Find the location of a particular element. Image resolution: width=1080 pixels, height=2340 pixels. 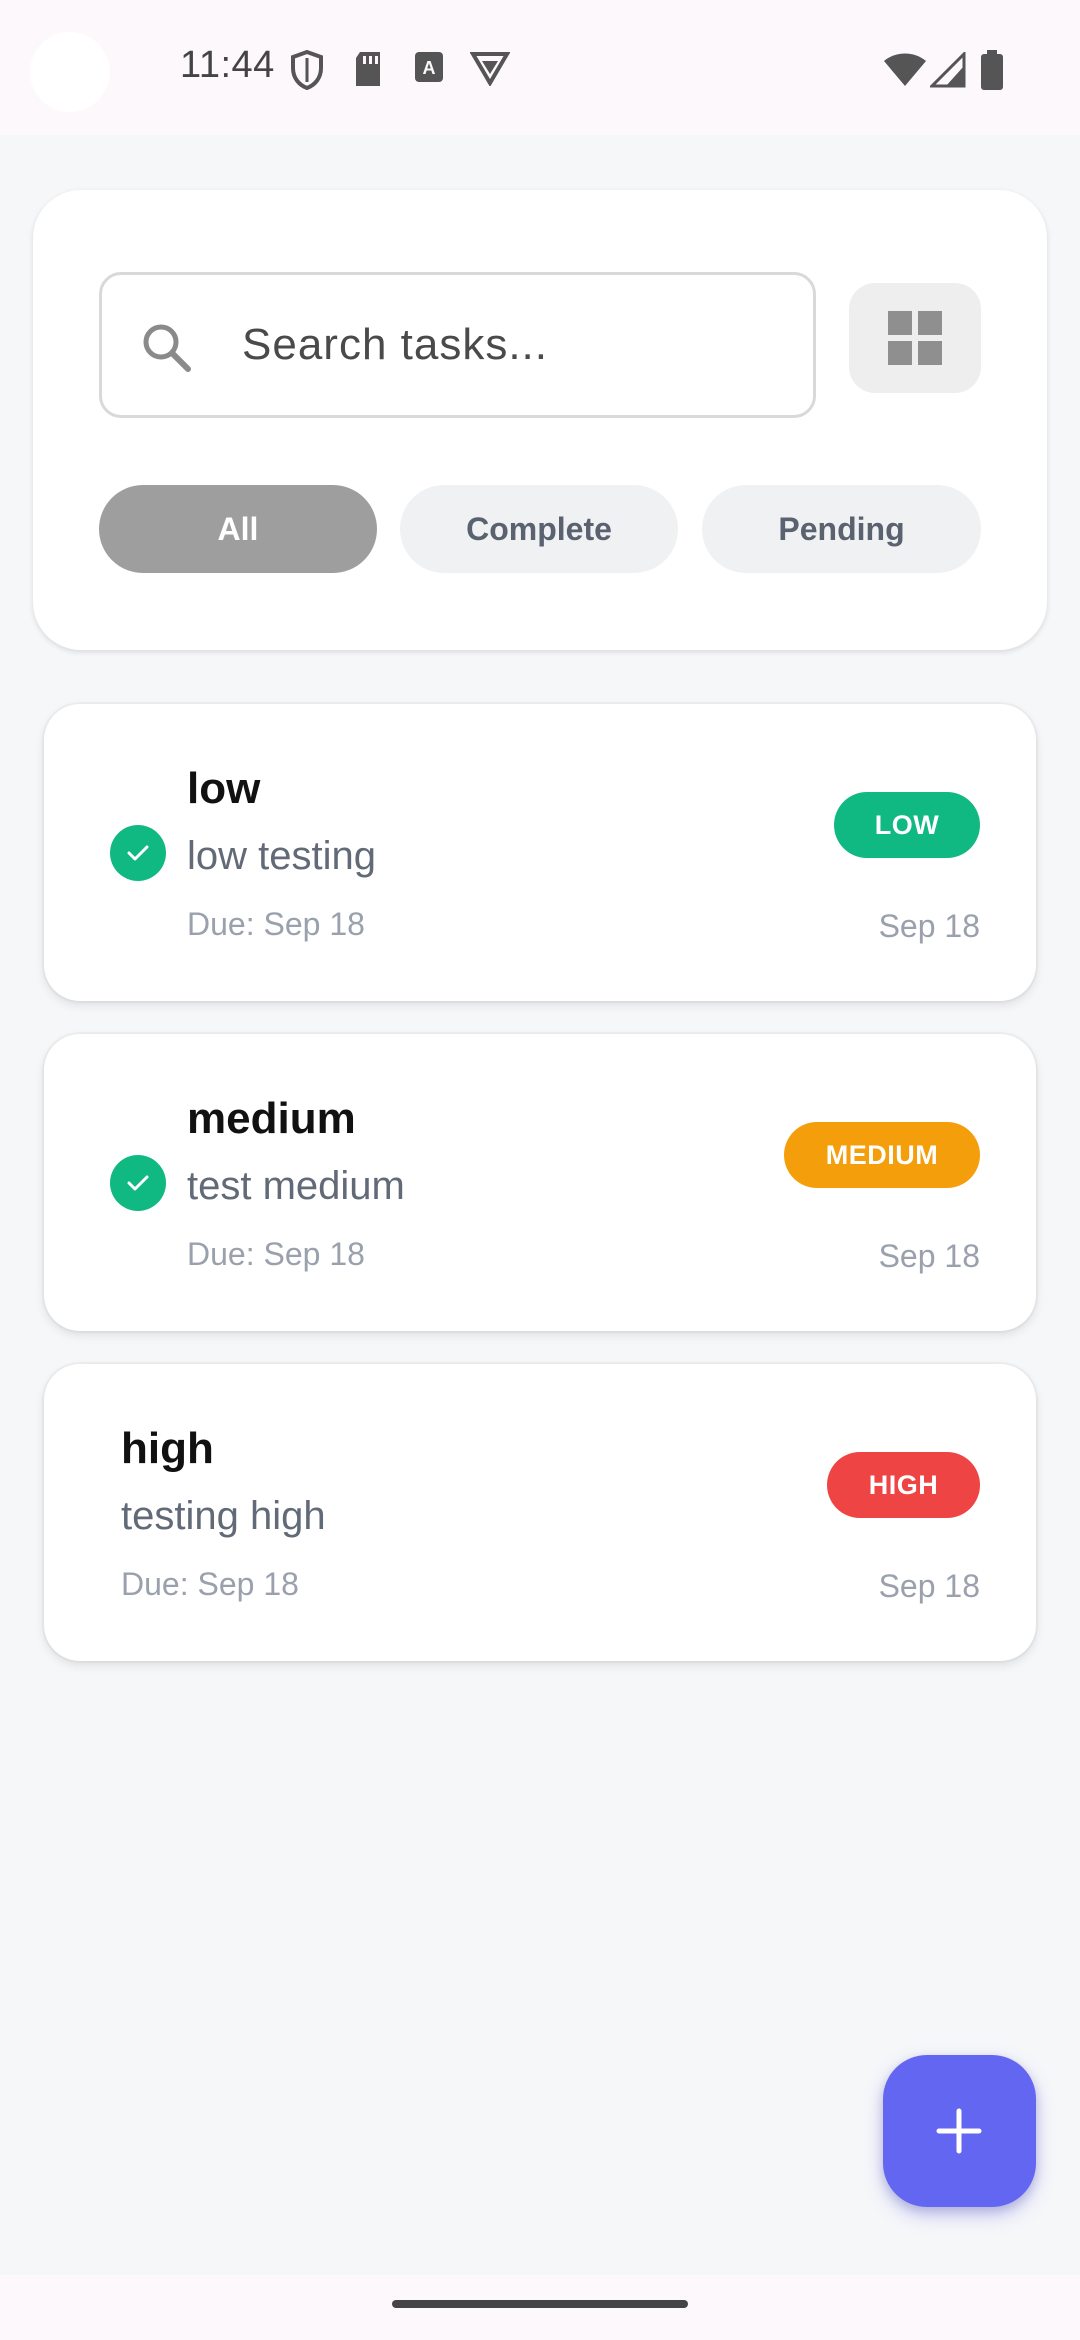

layout-toggle-button is located at coordinates (915, 338).